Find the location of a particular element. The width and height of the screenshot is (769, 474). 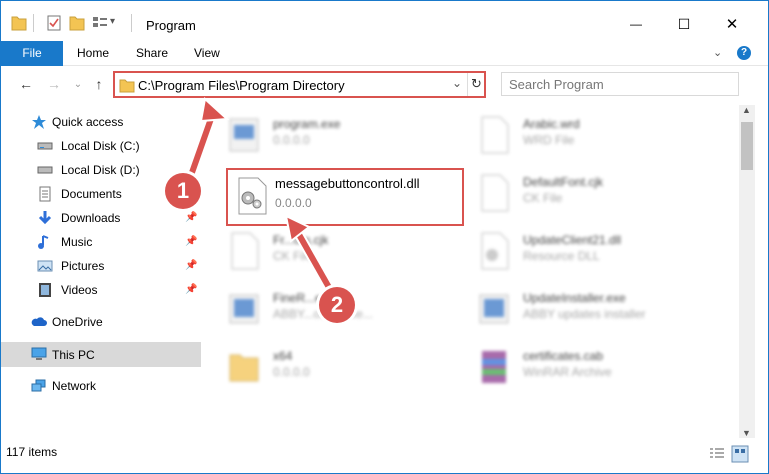

status-bar: 117 items is located at coordinates (384, 457).